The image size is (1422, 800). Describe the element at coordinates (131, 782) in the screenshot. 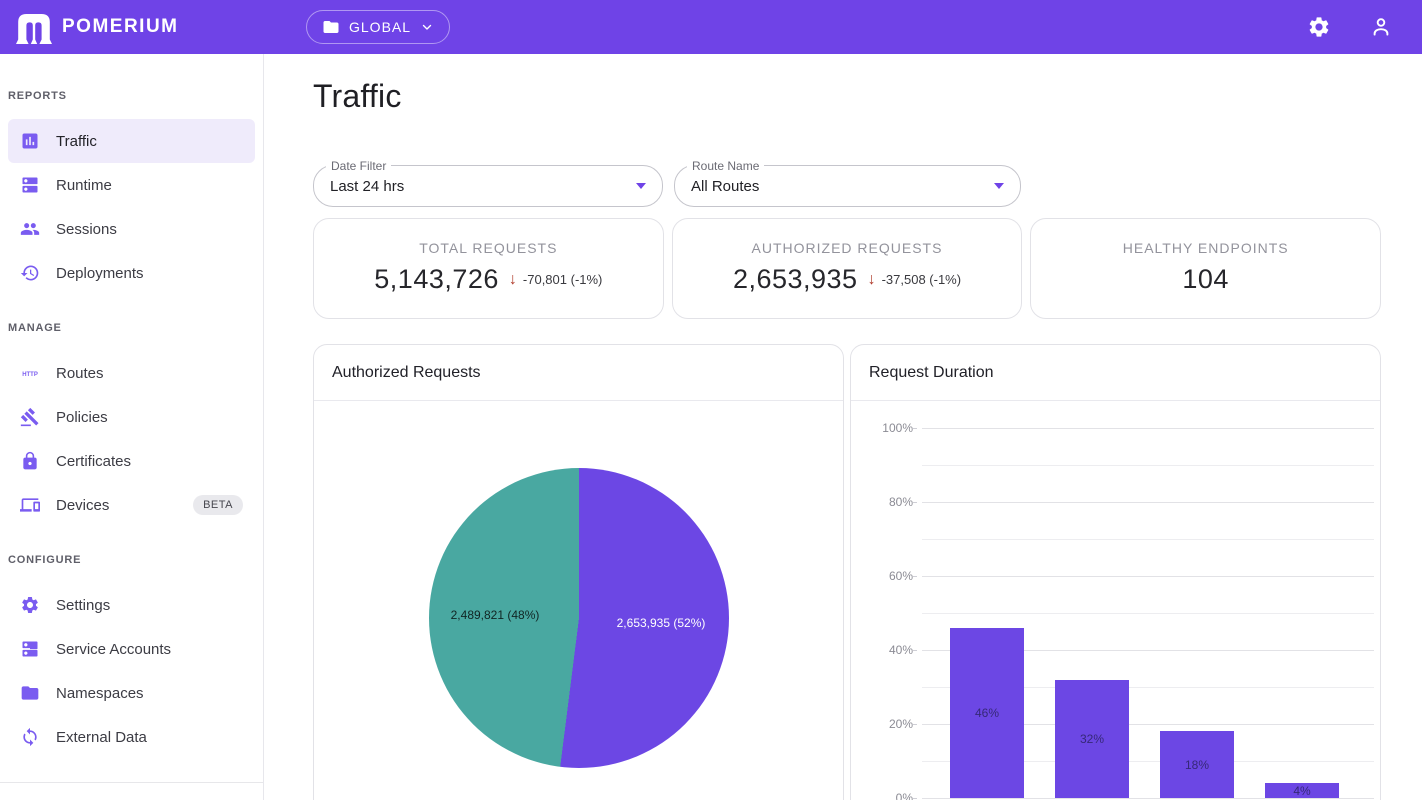

I see `sidebar-divider` at that location.